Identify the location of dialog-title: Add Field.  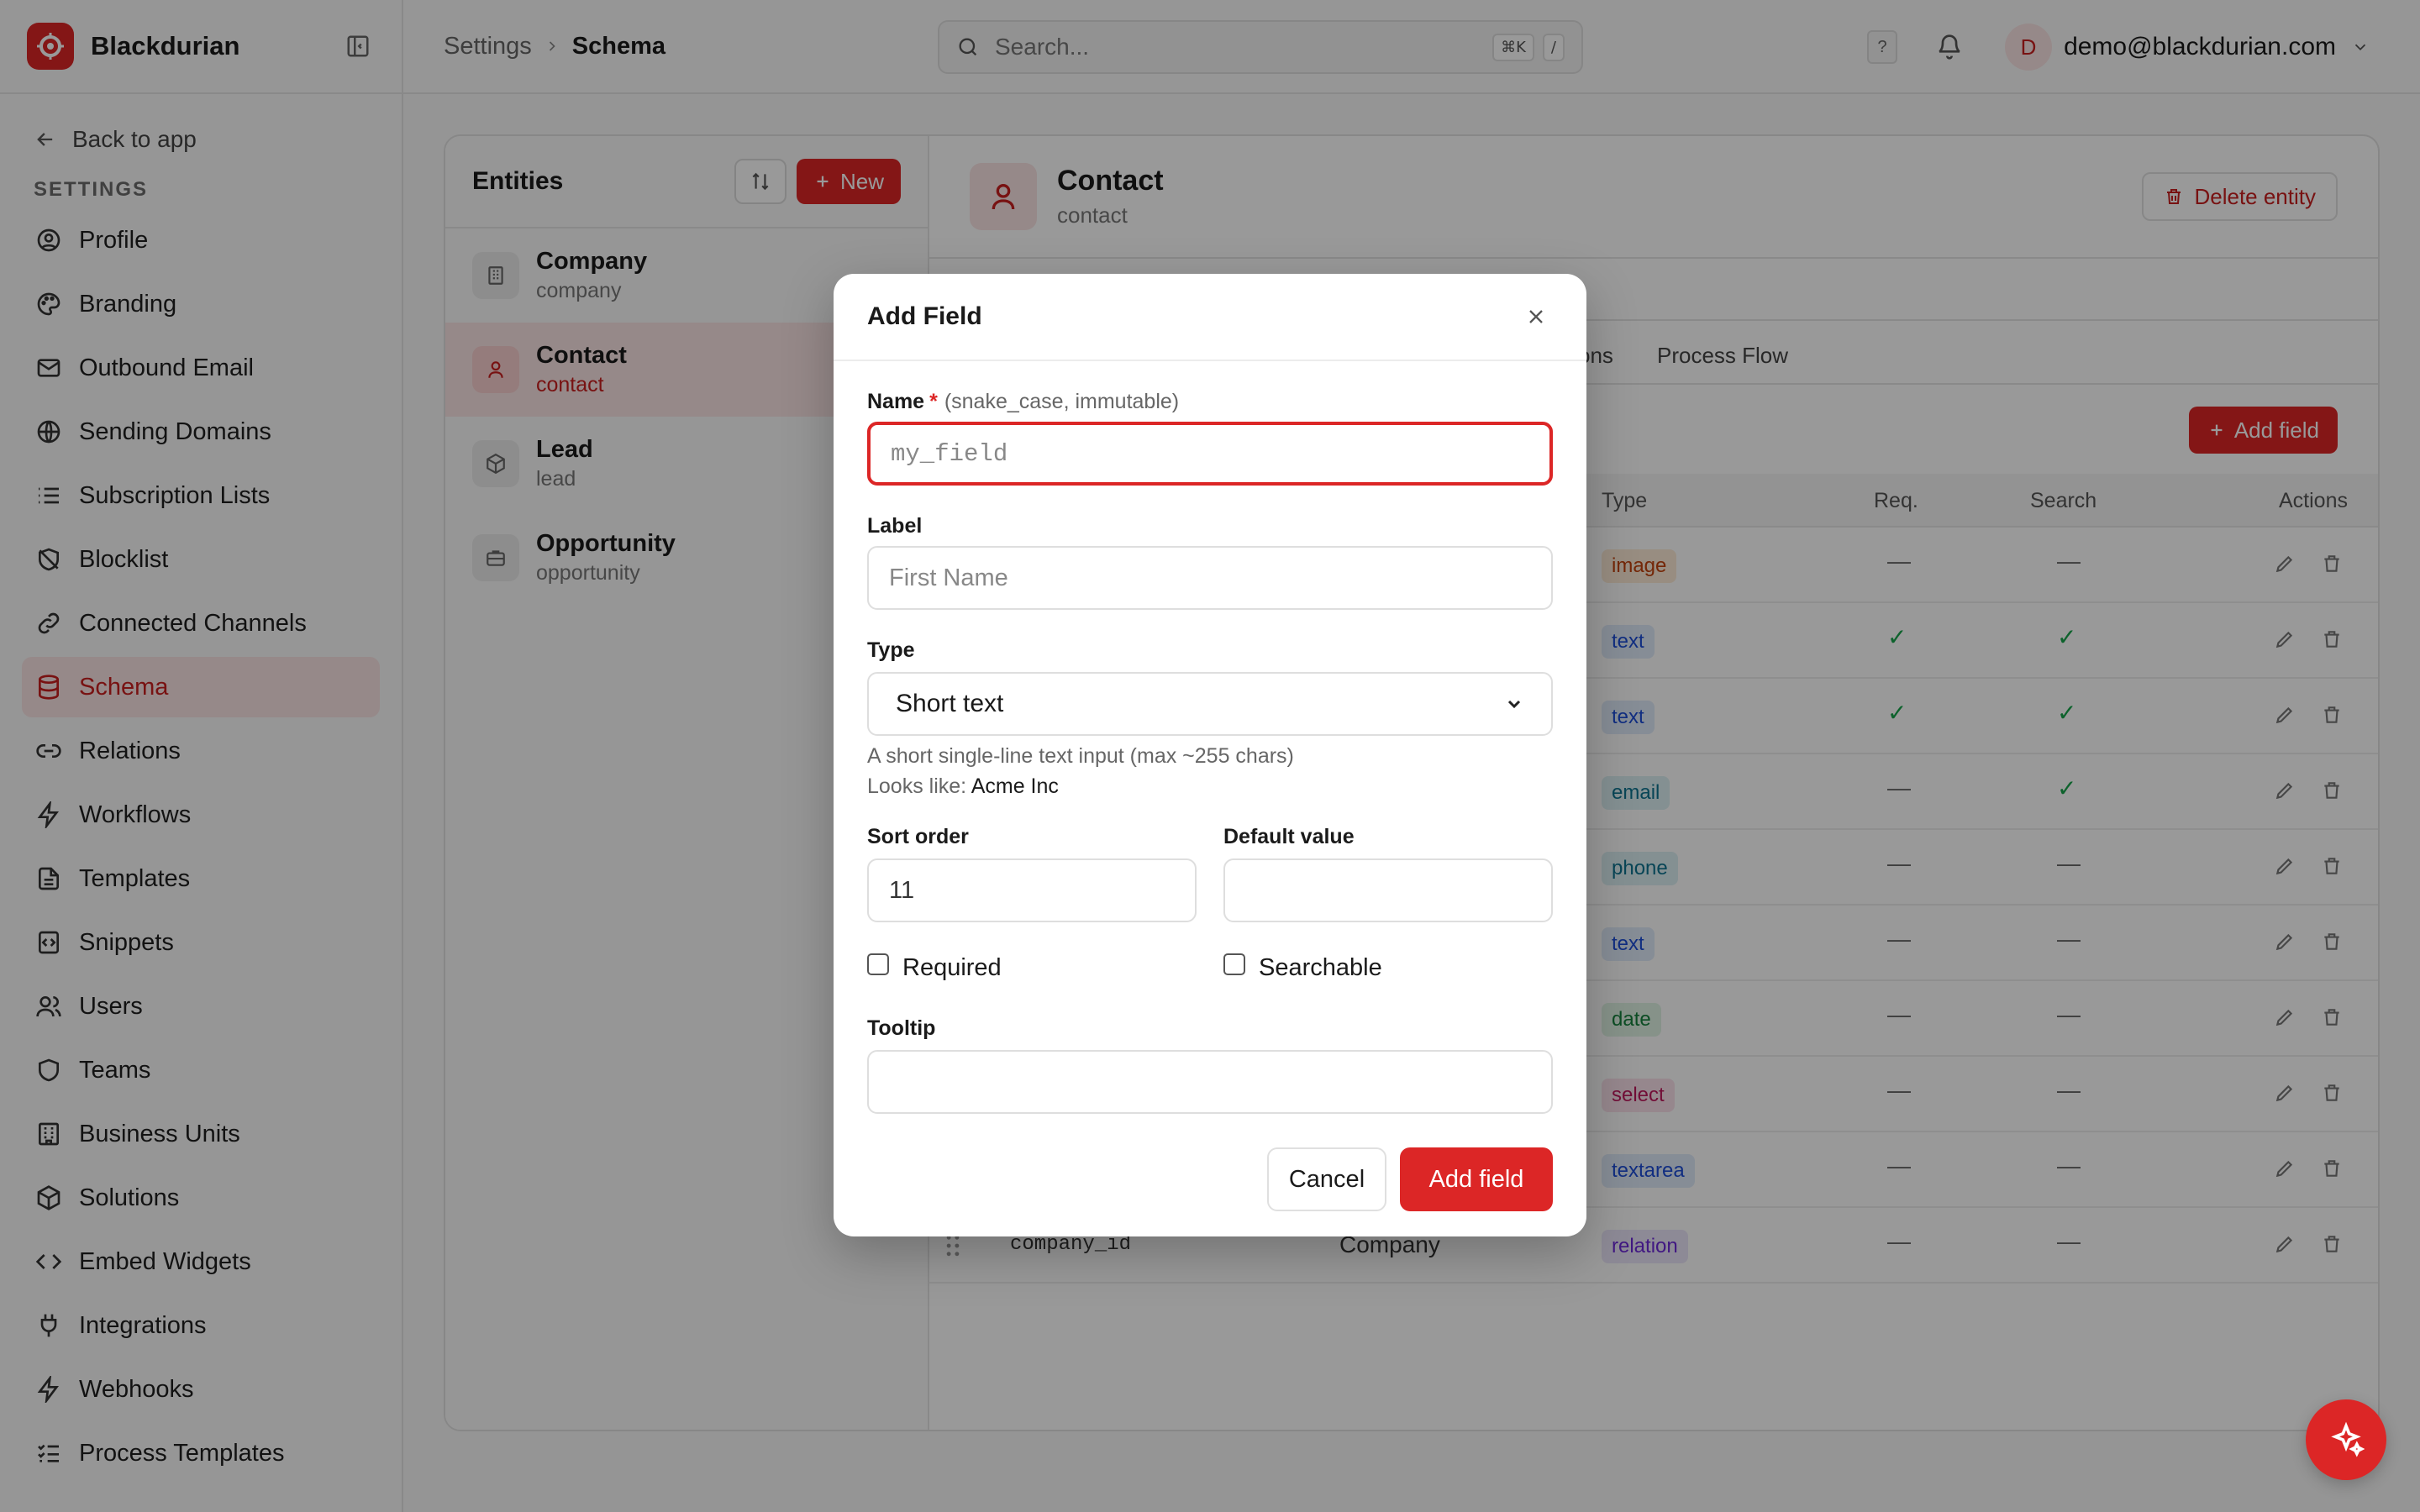
(925, 316).